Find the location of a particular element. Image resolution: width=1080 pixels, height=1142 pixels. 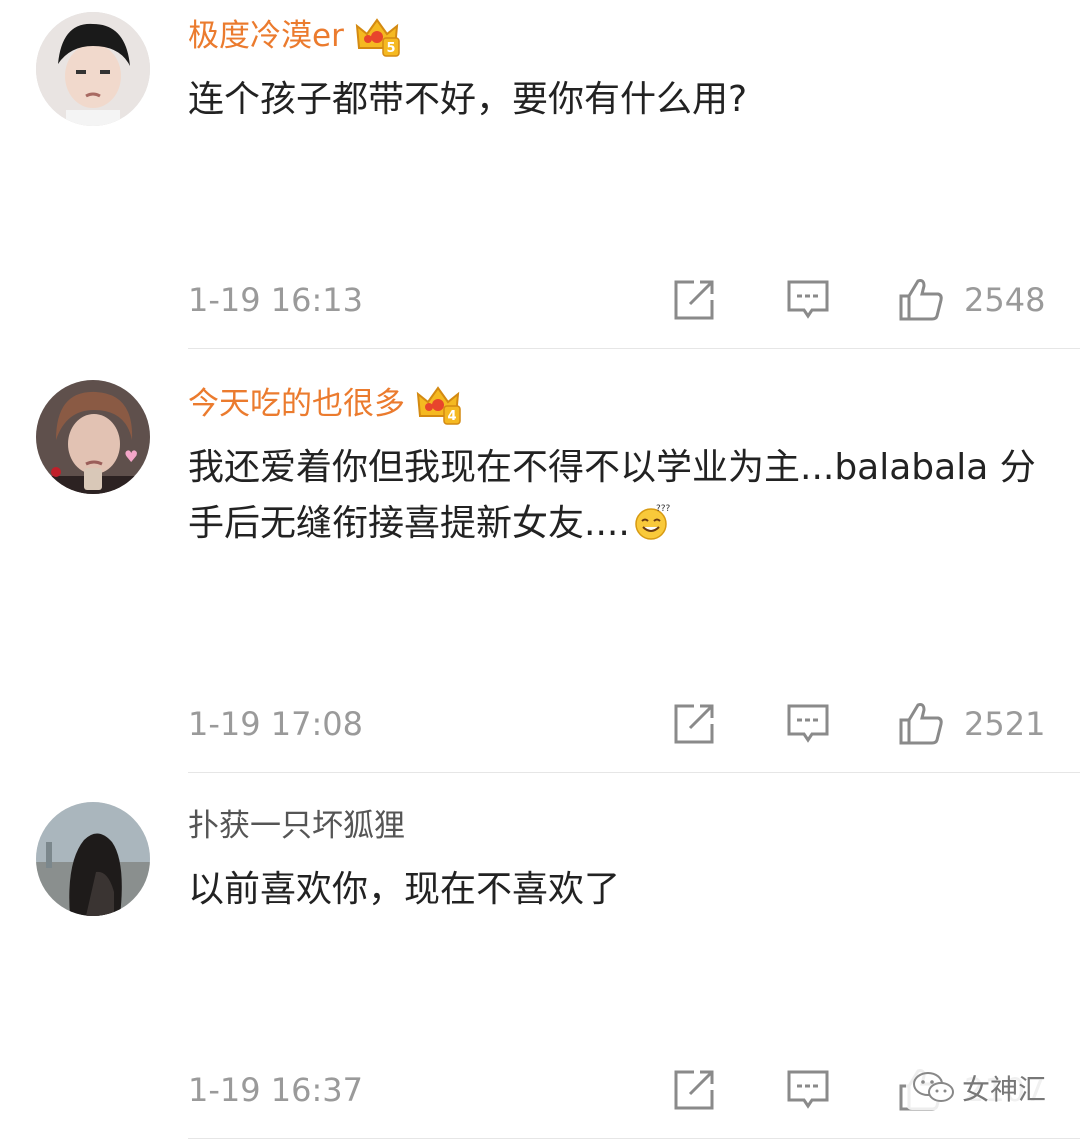

username: 扑获一只坏狐狸 is located at coordinates (296, 826).